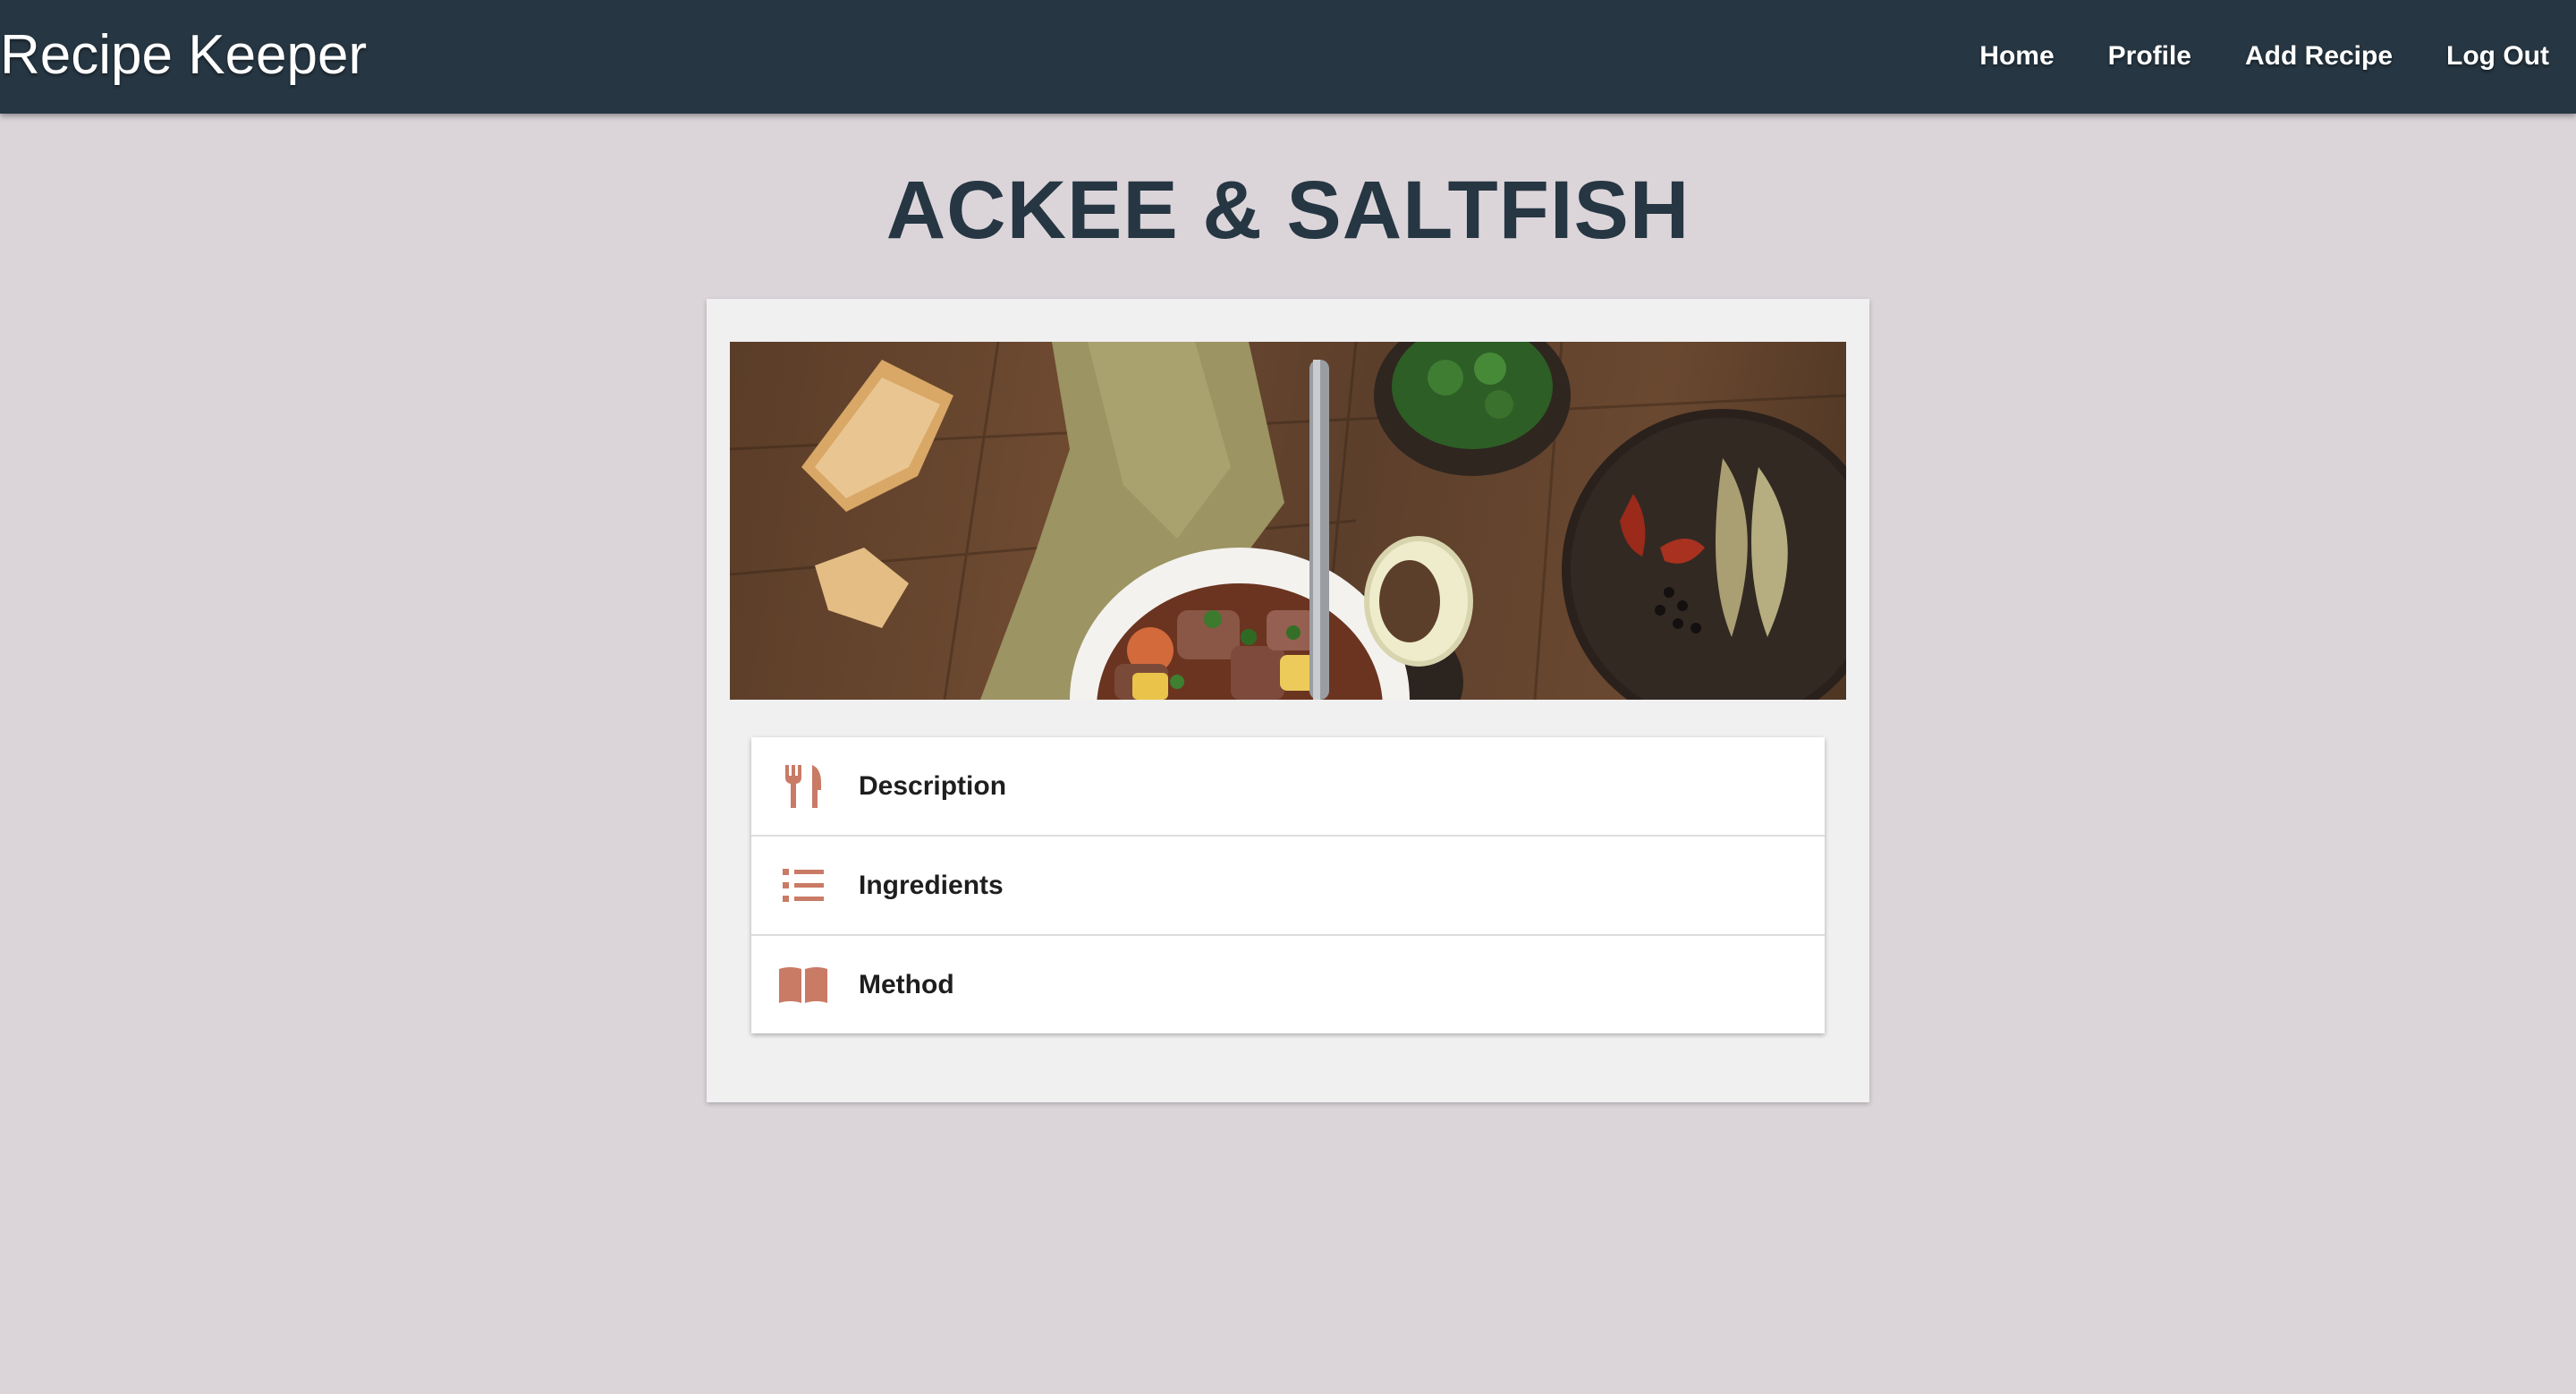 This screenshot has height=1394, width=2576. I want to click on section-method: Method, so click(1288, 984).